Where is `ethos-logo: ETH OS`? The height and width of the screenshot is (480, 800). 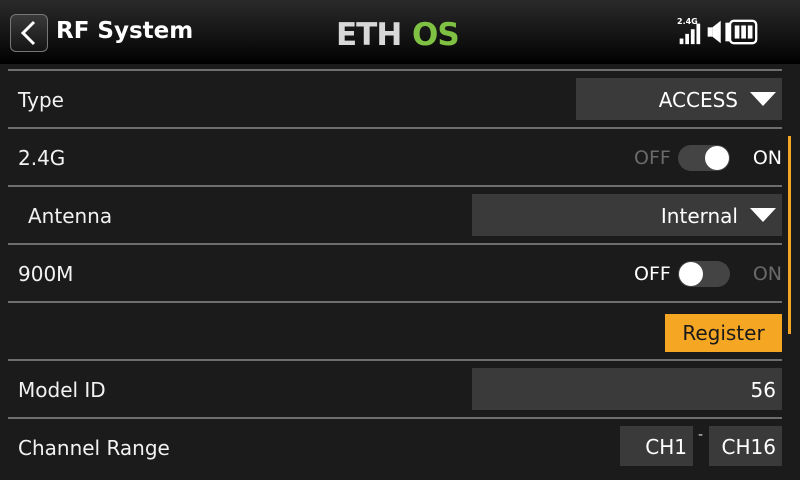 ethos-logo: ETH OS is located at coordinates (401, 35).